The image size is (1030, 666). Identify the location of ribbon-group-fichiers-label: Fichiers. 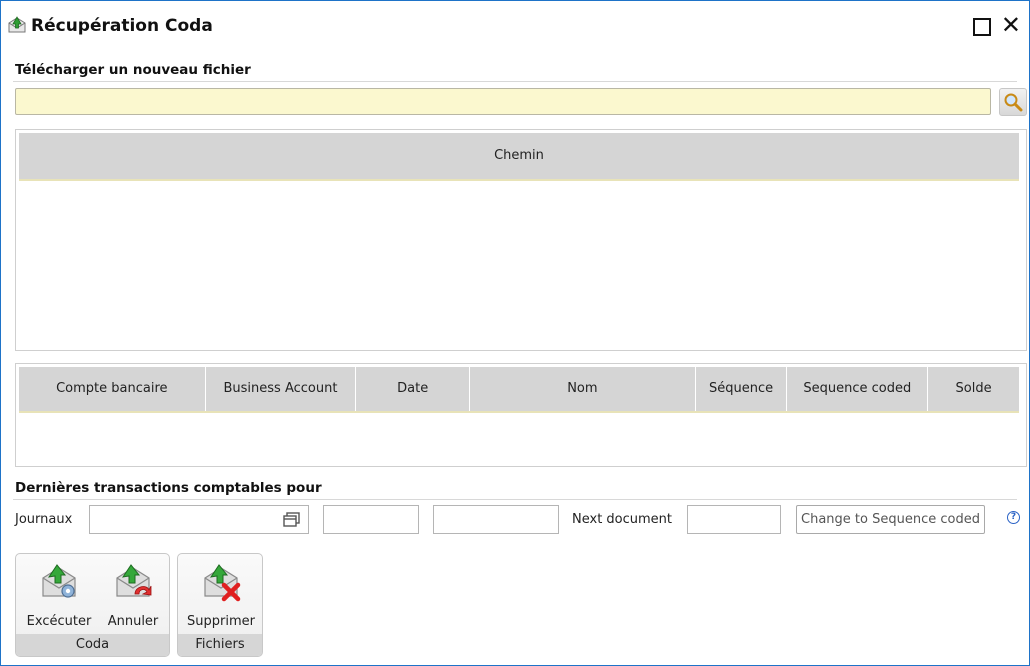
(220, 645).